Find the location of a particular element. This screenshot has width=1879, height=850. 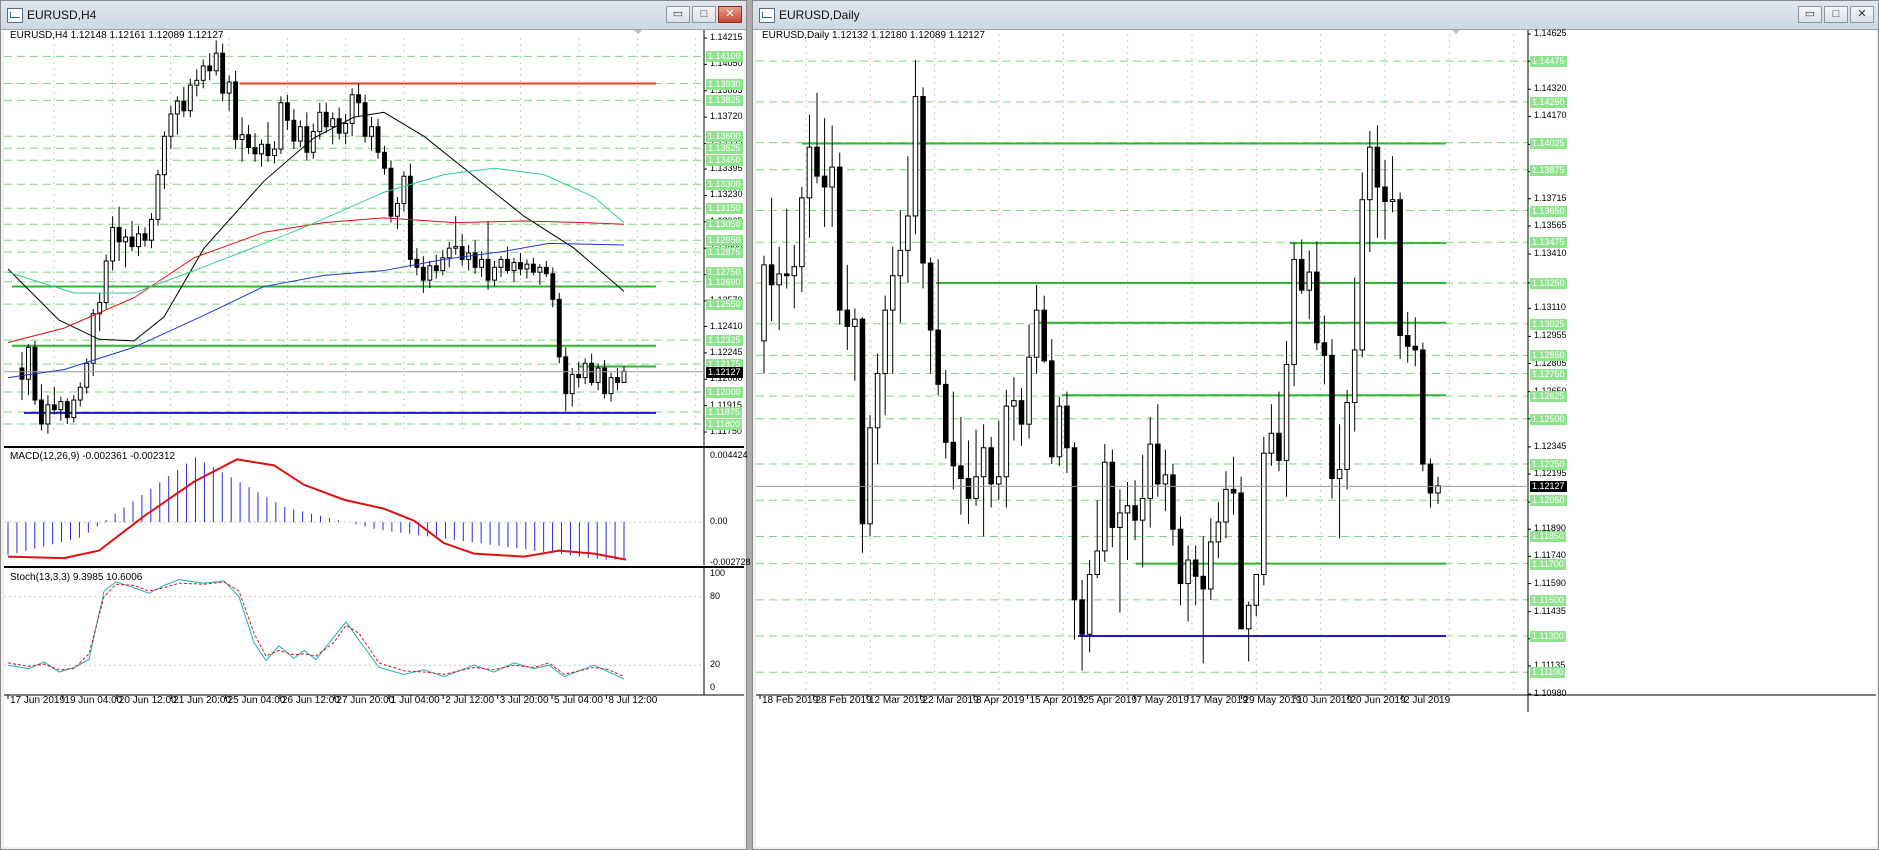

price-level-badge: 1.11850 is located at coordinates (1548, 537).